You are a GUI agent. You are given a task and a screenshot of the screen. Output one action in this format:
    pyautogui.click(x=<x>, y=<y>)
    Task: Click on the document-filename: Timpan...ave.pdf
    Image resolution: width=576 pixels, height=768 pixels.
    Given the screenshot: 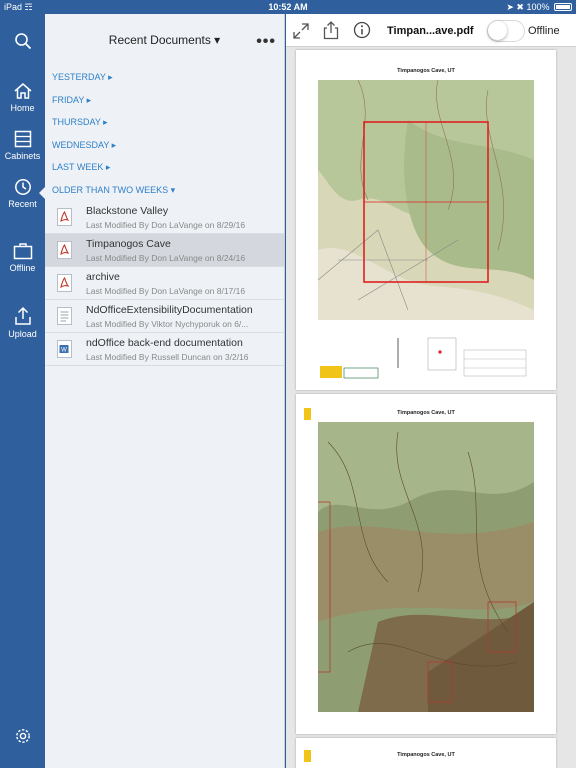 What is the action you would take?
    pyautogui.click(x=430, y=31)
    